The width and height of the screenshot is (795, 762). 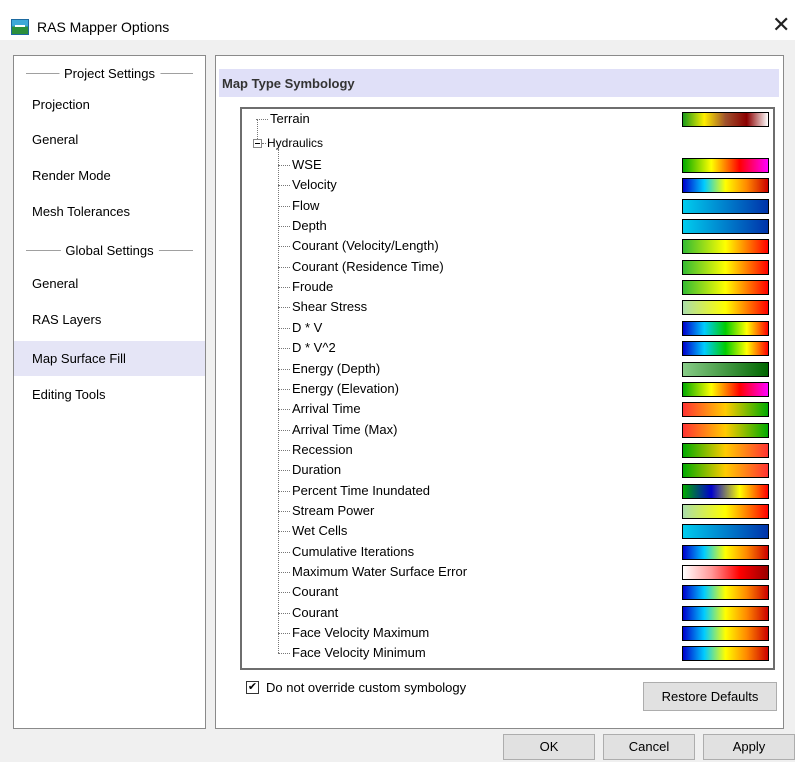 I want to click on tree-node-symbology-item: WSE, so click(x=307, y=165).